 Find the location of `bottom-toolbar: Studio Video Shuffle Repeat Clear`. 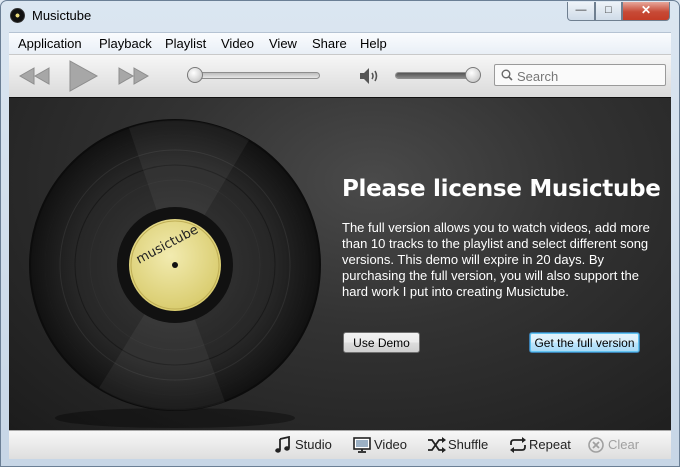

bottom-toolbar: Studio Video Shuffle Repeat Clear is located at coordinates (340, 444).